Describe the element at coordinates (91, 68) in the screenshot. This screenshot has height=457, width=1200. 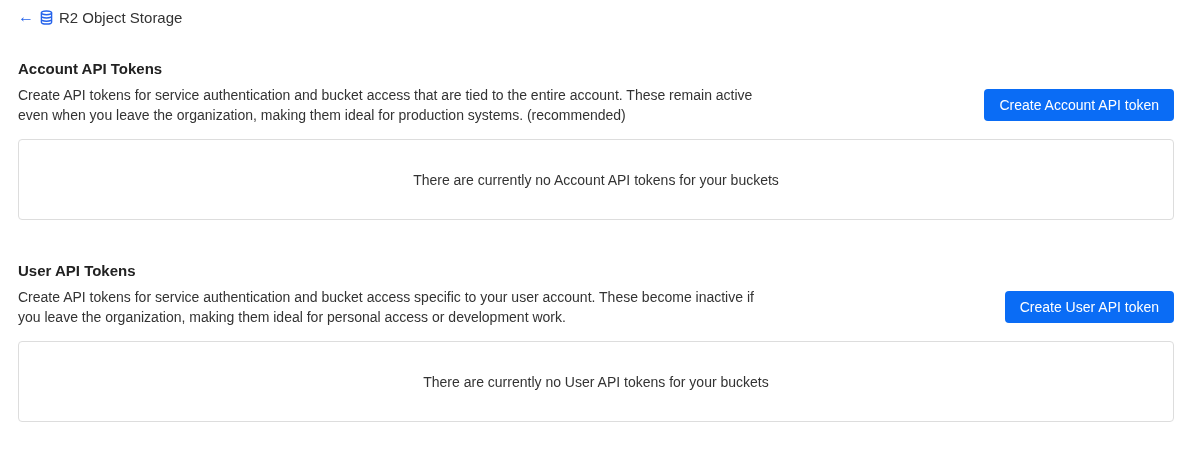
I see `section-title: Account API Tokens` at that location.